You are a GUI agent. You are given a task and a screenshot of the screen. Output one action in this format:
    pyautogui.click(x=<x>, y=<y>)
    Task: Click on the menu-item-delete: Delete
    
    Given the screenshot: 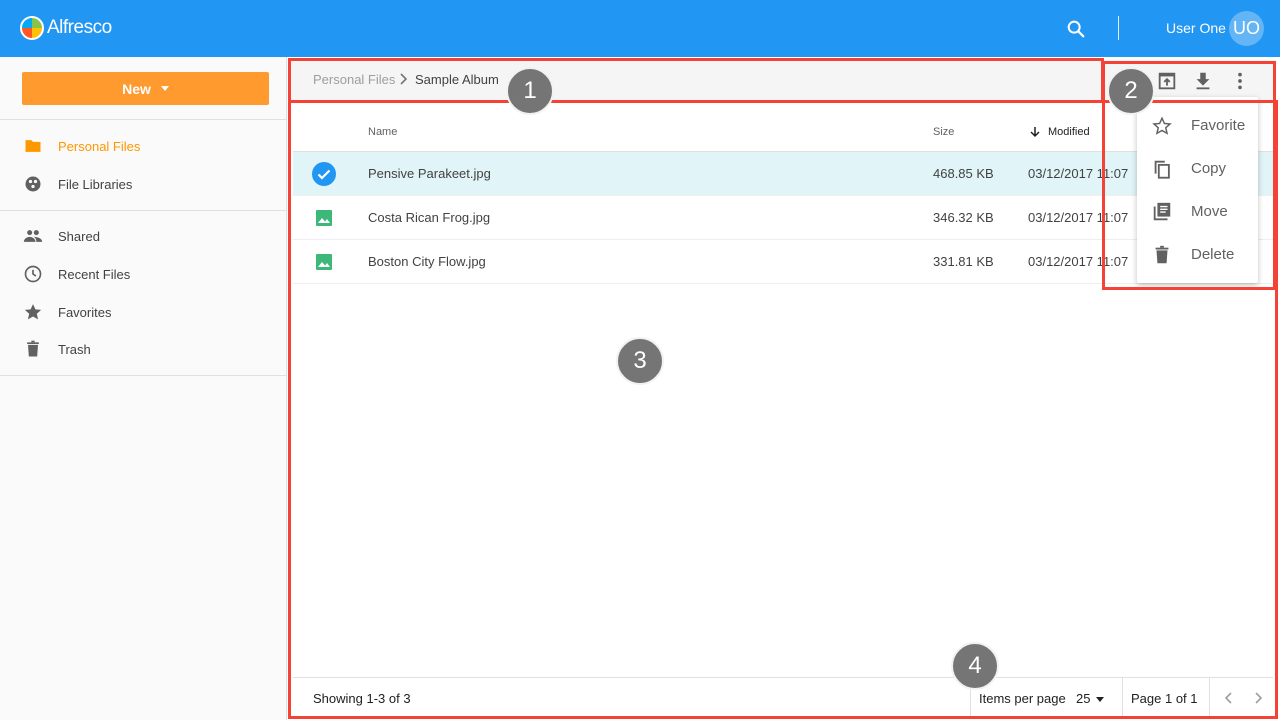 What is the action you would take?
    pyautogui.click(x=1197, y=254)
    